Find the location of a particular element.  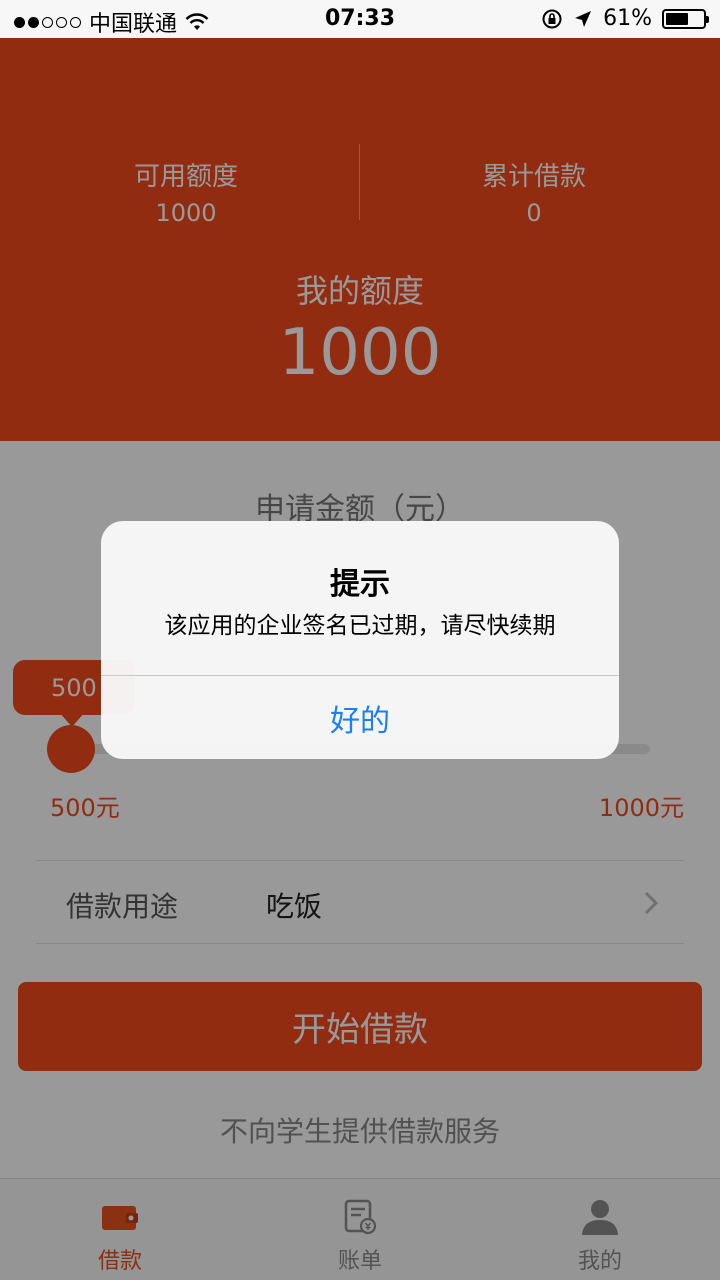

location-icon is located at coordinates (583, 18).